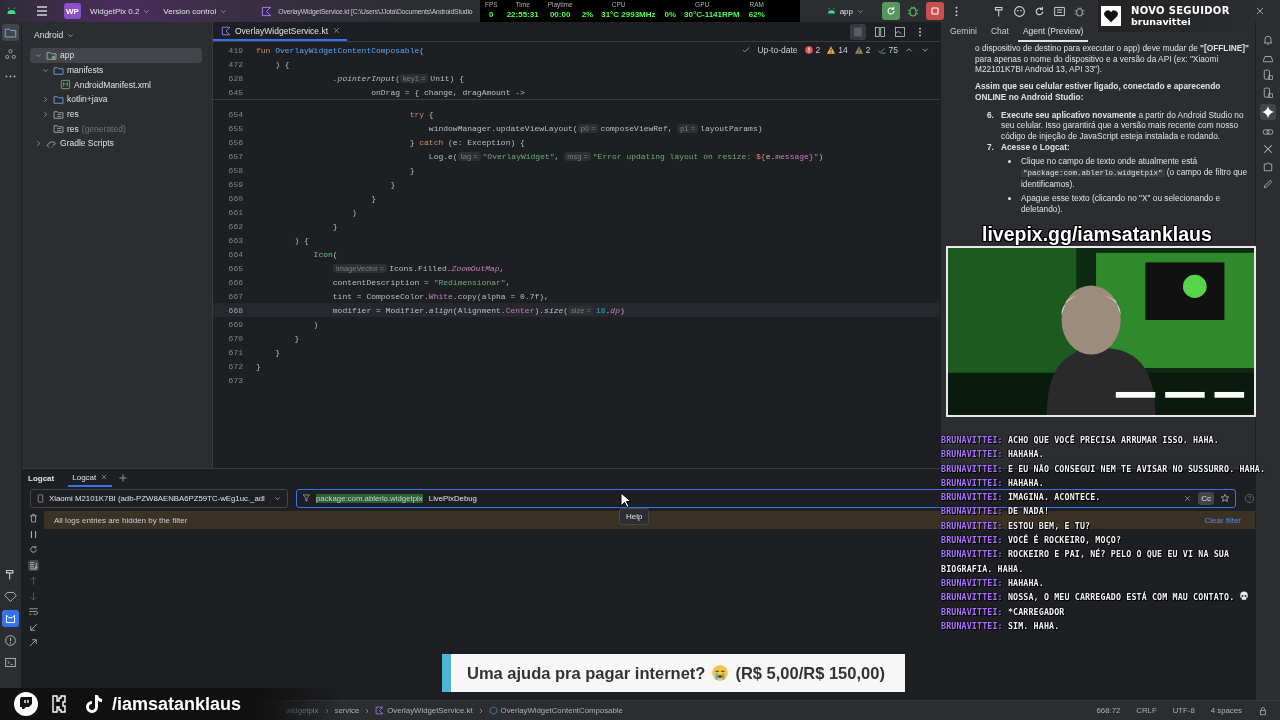 This screenshot has width=1280, height=720. Describe the element at coordinates (963, 32) in the screenshot. I see `panel-tab: Gemini` at that location.